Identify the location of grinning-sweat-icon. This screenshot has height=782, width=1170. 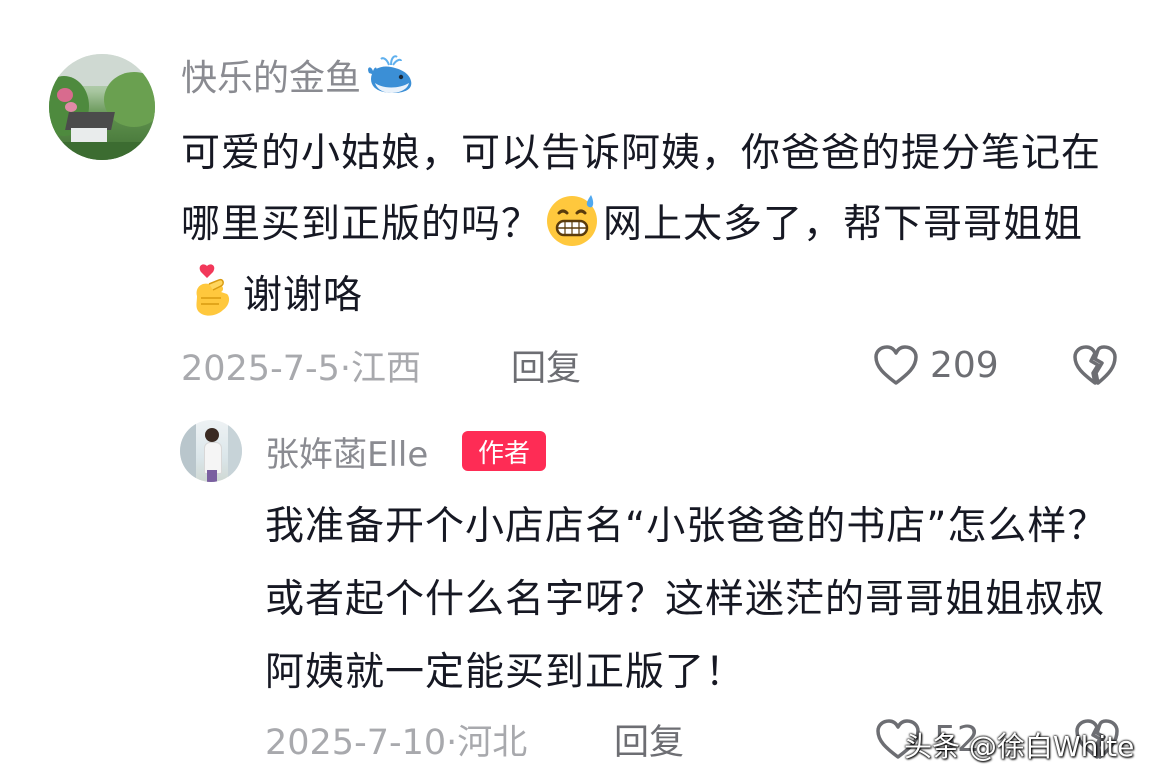
(572, 220).